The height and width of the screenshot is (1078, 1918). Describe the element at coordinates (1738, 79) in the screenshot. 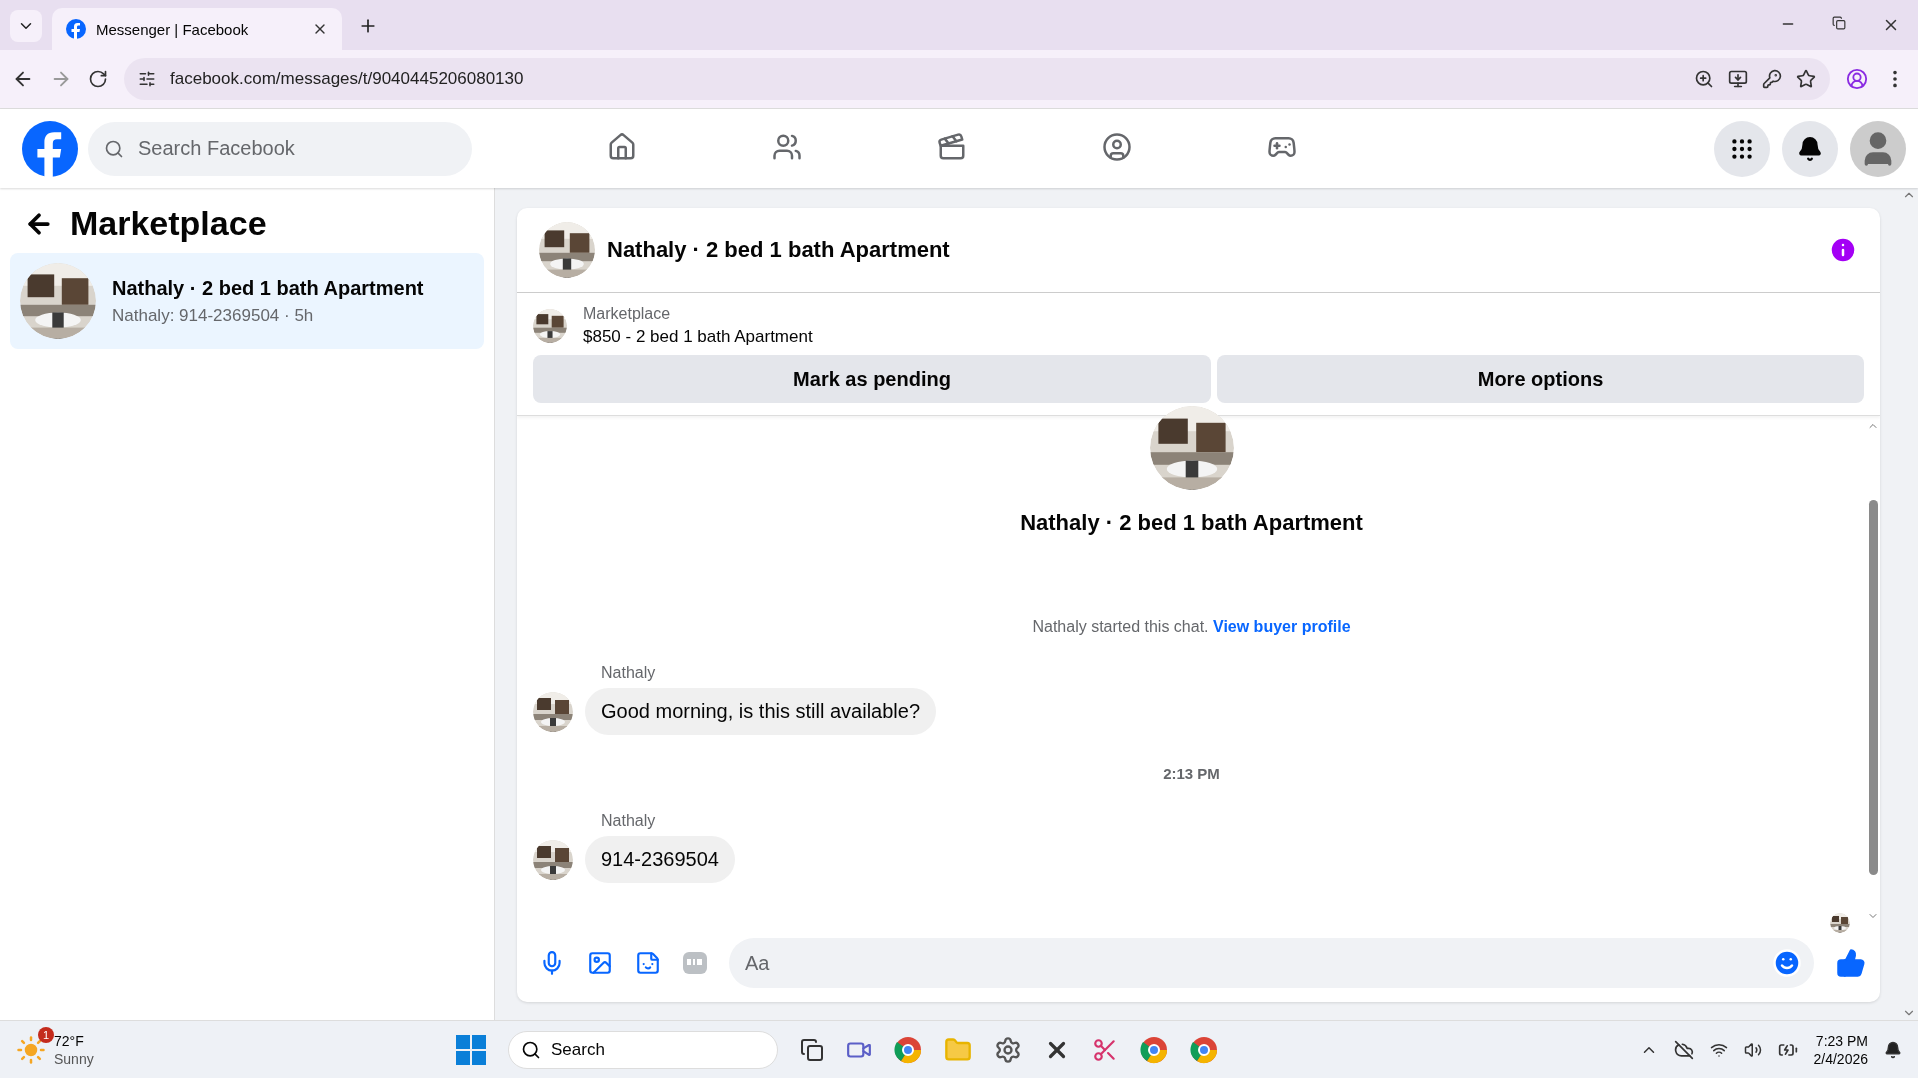

I see `install-icon` at that location.